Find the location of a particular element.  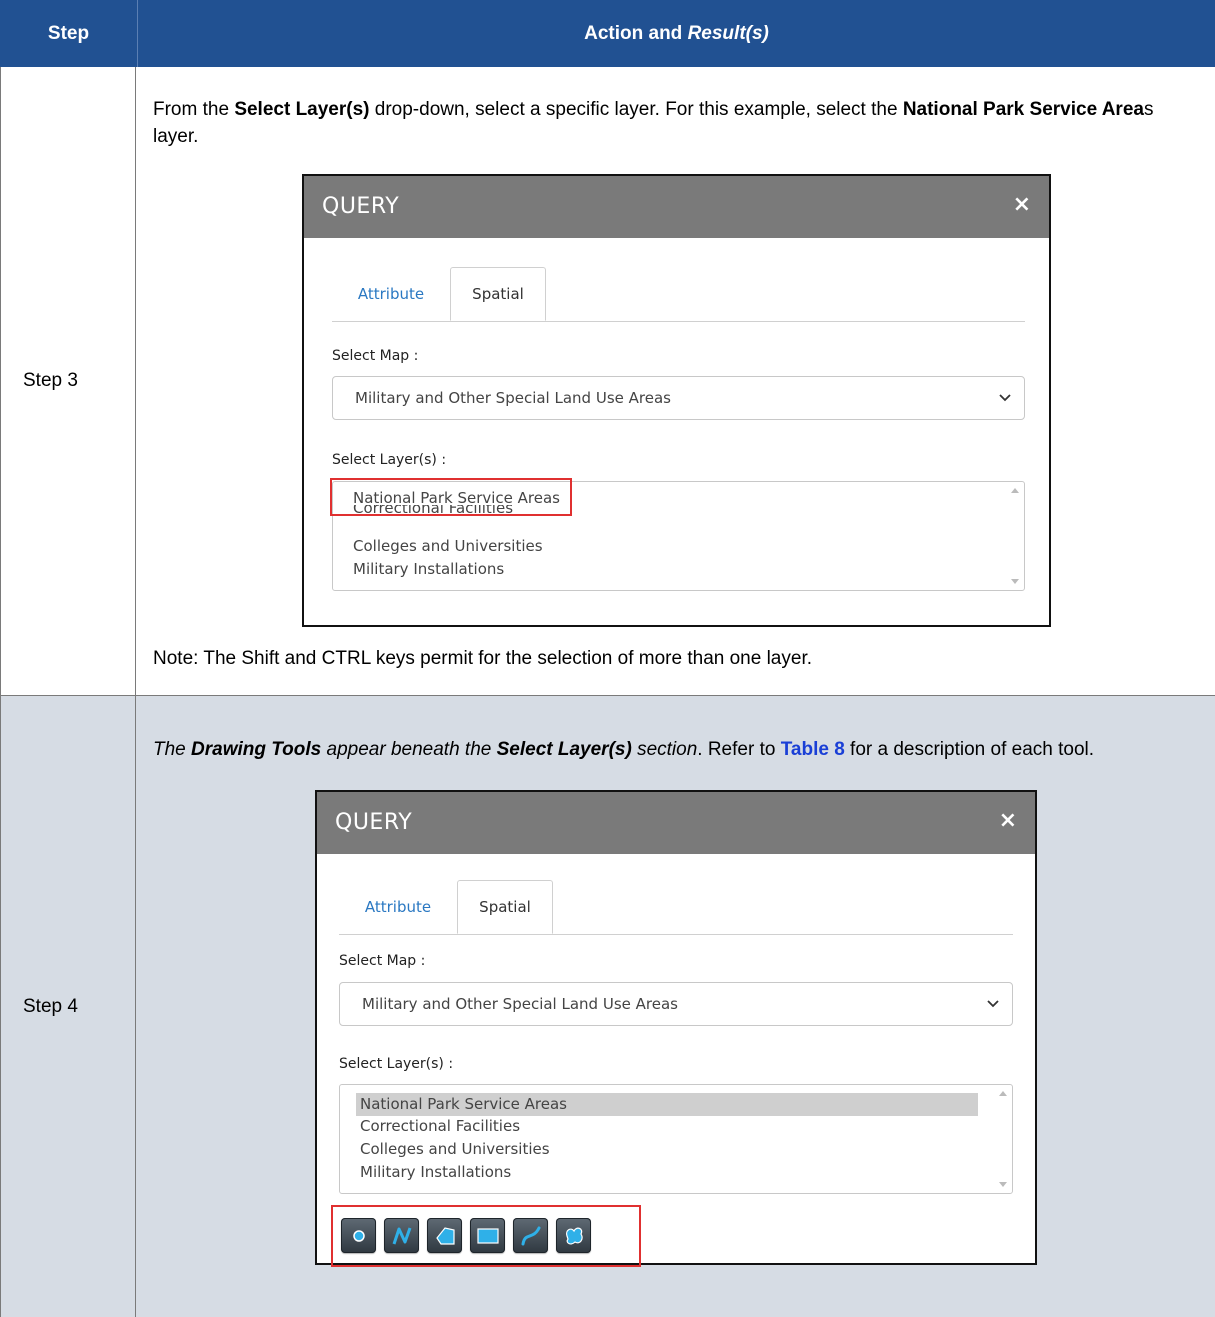

highlight-box is located at coordinates (451, 497).